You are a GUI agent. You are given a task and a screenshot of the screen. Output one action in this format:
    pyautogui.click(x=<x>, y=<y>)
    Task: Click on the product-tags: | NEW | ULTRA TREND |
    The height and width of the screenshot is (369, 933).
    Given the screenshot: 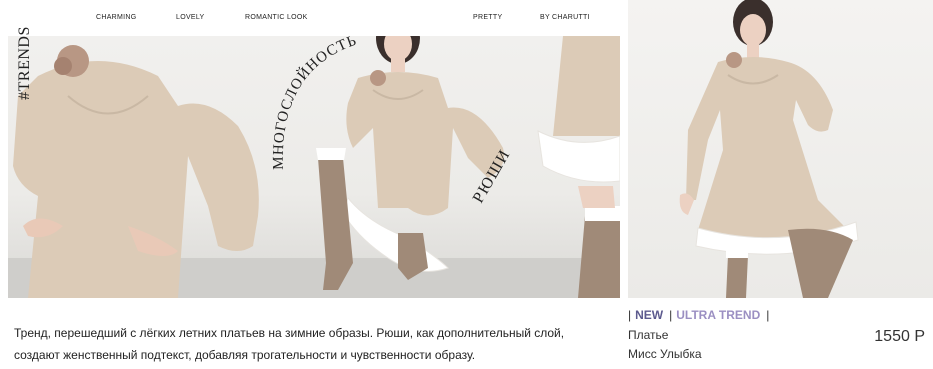 What is the action you would take?
    pyautogui.click(x=700, y=315)
    